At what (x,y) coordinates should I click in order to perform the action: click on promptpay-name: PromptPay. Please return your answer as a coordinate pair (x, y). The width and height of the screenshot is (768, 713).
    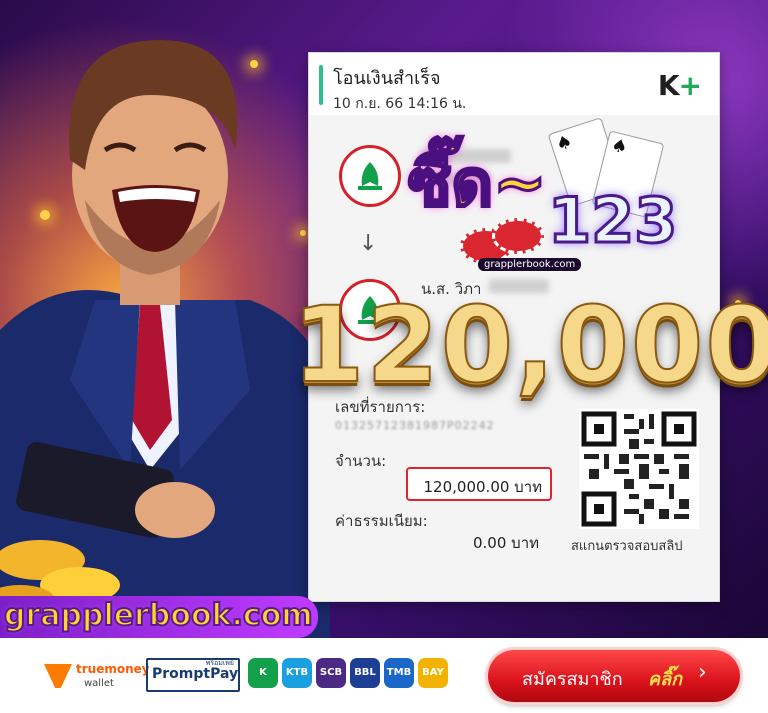
    Looking at the image, I should click on (195, 674).